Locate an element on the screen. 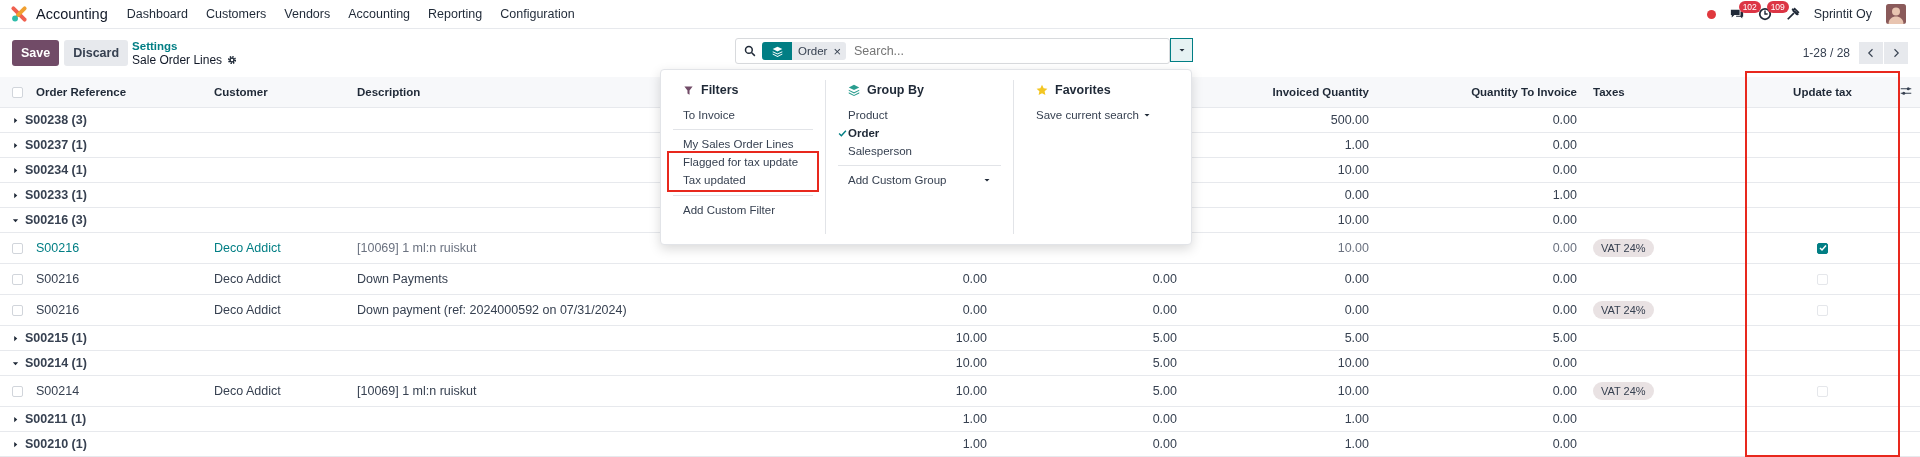 The width and height of the screenshot is (1920, 457). group-row-header: S00233 (1) is located at coordinates (49, 195).